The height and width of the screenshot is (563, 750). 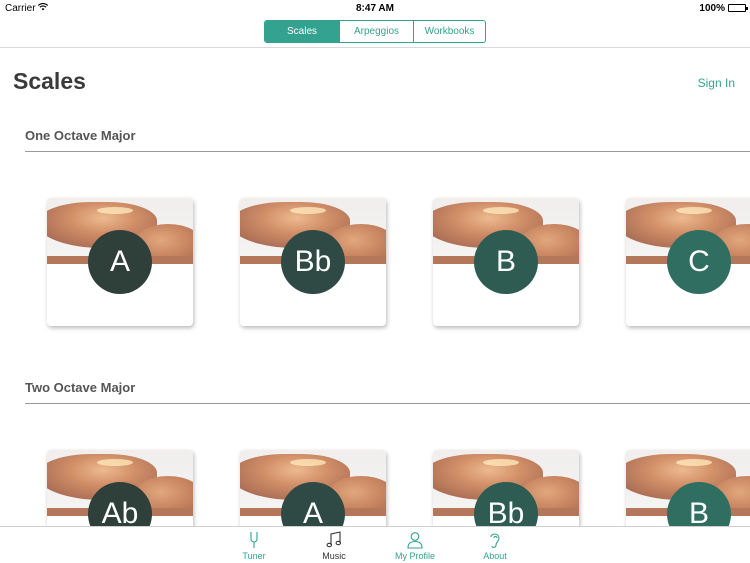 I want to click on tab-my-profile: My Profile, so click(x=415, y=546).